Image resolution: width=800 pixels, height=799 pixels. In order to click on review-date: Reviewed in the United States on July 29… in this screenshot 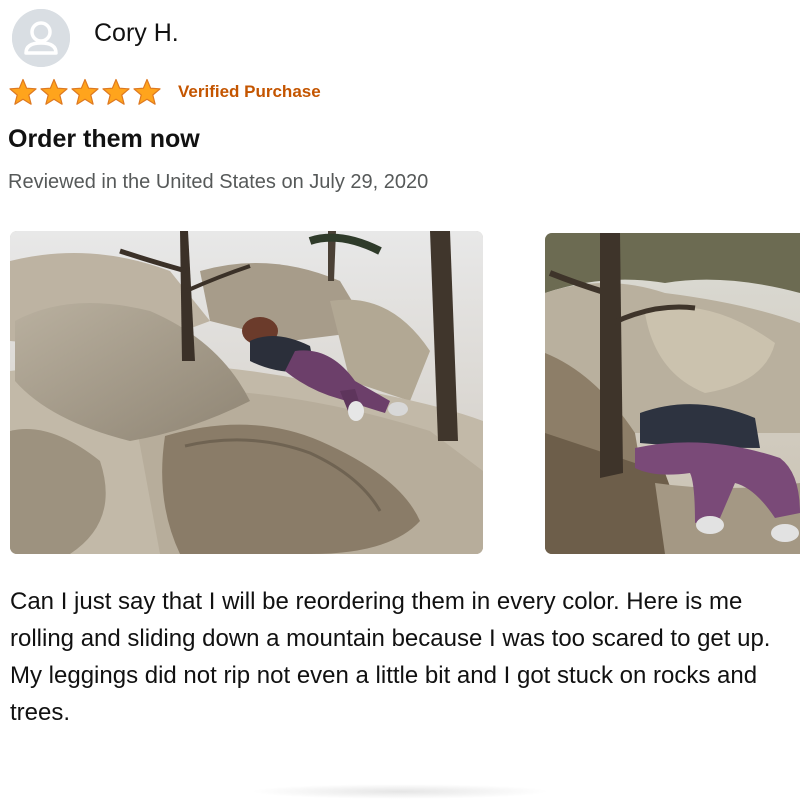, I will do `click(218, 182)`.